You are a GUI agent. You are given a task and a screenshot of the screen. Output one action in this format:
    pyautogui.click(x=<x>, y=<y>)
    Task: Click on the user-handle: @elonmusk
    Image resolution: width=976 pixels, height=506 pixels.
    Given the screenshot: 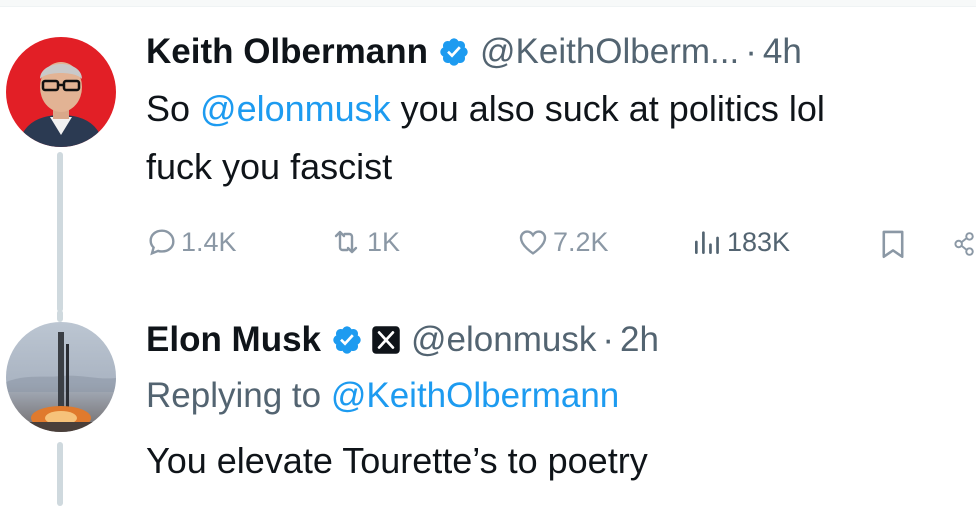 What is the action you would take?
    pyautogui.click(x=503, y=340)
    